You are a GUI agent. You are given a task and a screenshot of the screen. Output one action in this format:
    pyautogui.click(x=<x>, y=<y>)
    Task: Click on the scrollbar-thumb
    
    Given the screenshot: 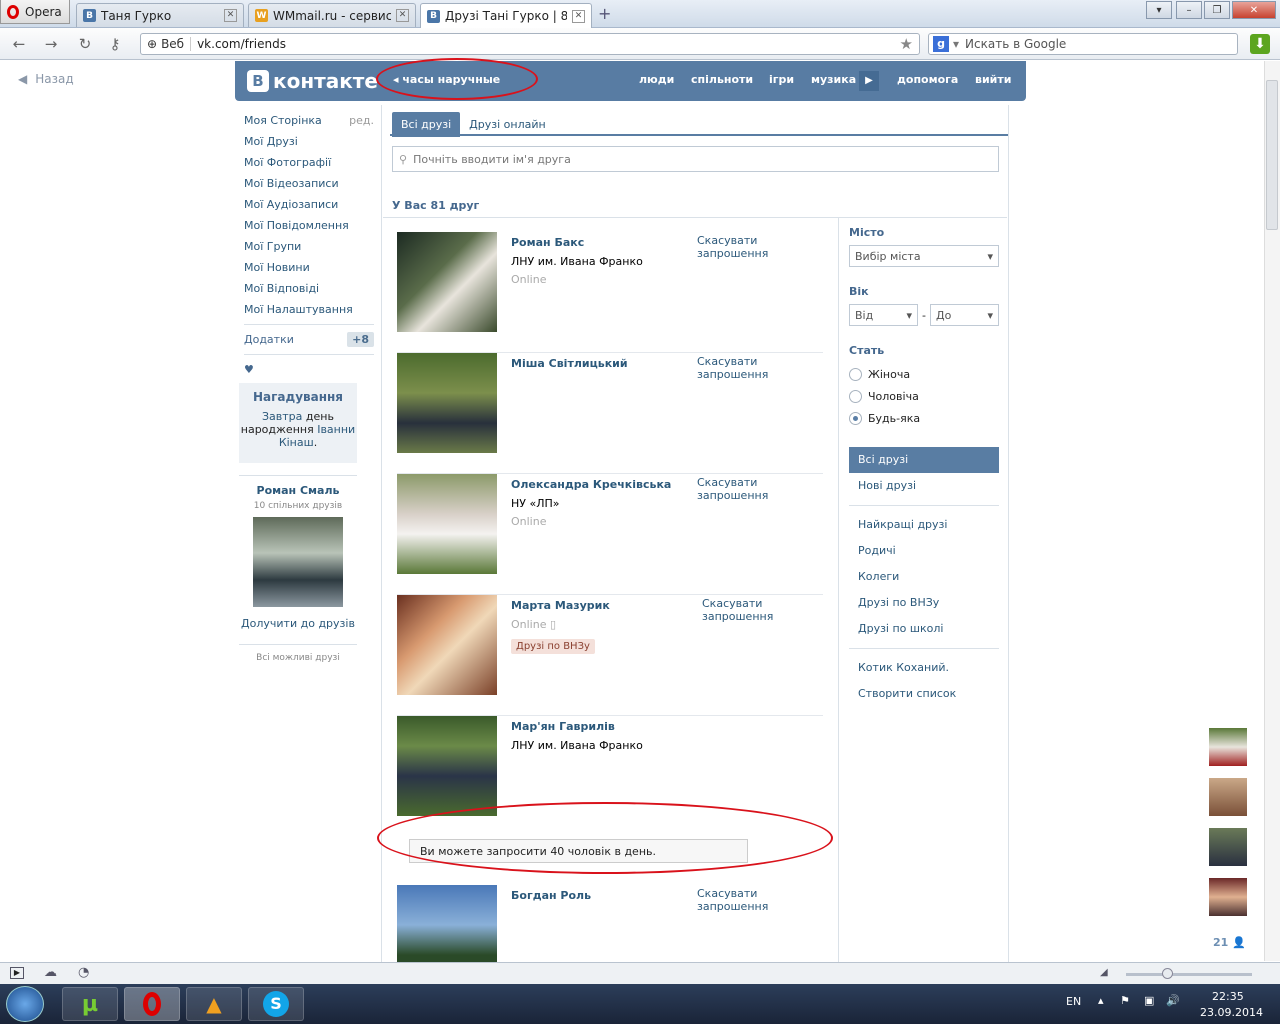 What is the action you would take?
    pyautogui.click(x=1272, y=155)
    